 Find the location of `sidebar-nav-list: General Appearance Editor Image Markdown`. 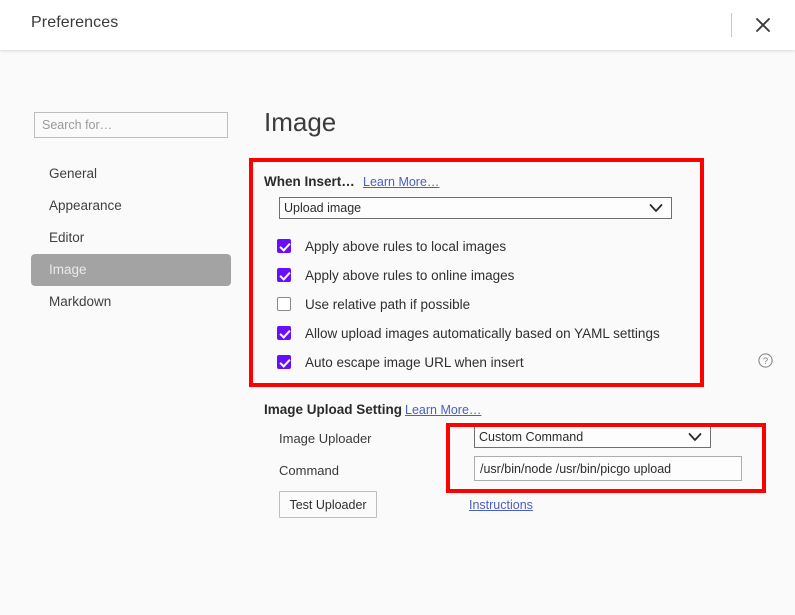

sidebar-nav-list: General Appearance Editor Image Markdown is located at coordinates (131, 238).